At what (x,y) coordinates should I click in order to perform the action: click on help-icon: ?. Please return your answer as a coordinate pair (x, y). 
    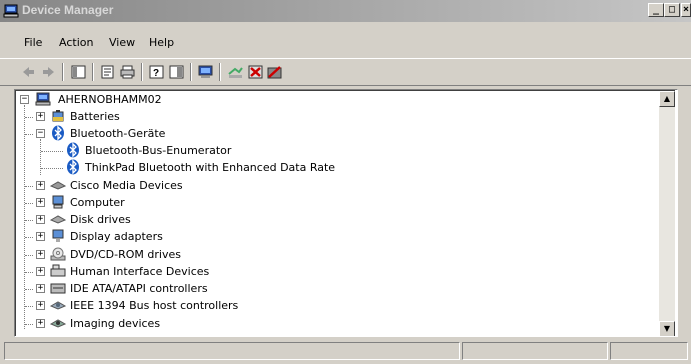
    Looking at the image, I should click on (156, 72).